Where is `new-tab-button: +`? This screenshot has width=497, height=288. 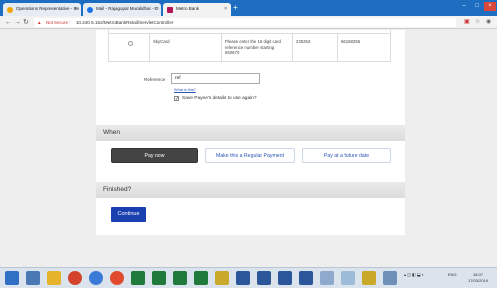
new-tab-button: + is located at coordinates (235, 8).